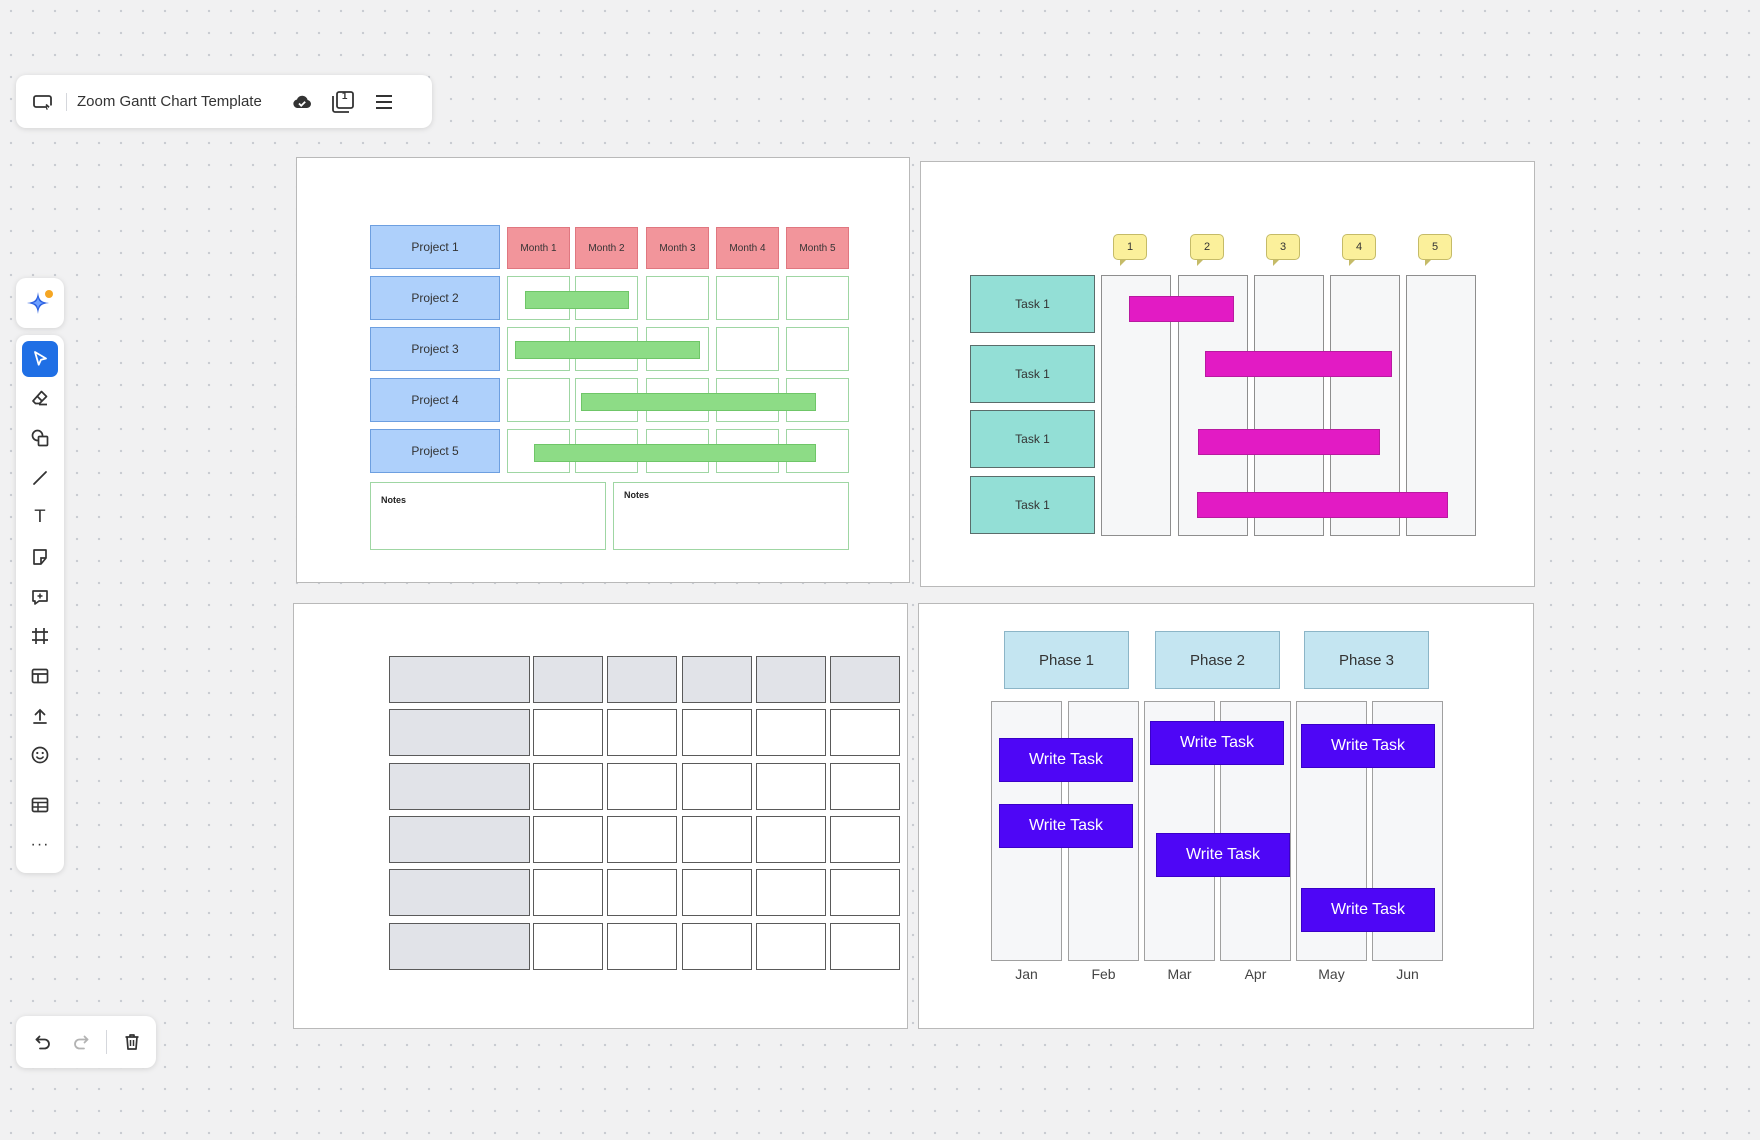 The image size is (1760, 1140). What do you see at coordinates (40, 398) in the screenshot?
I see `eraser-tool` at bounding box center [40, 398].